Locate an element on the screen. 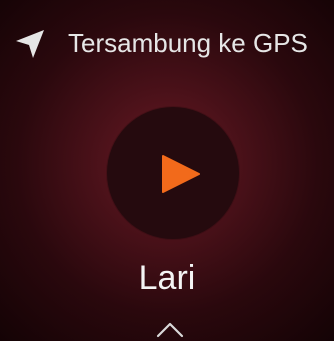 This screenshot has width=334, height=341. activity-type-label: Lari is located at coordinates (167, 278).